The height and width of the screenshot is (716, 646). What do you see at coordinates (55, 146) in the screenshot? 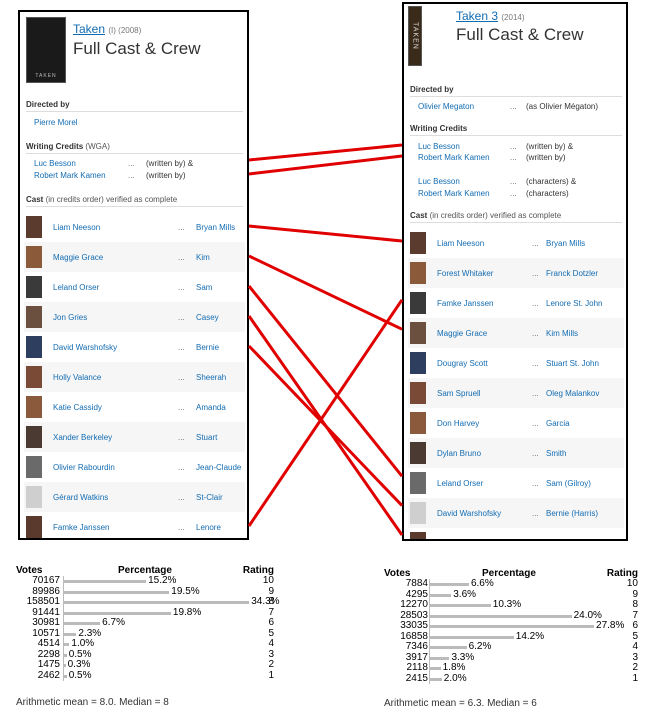
I see `section-label: Writing Credits` at bounding box center [55, 146].